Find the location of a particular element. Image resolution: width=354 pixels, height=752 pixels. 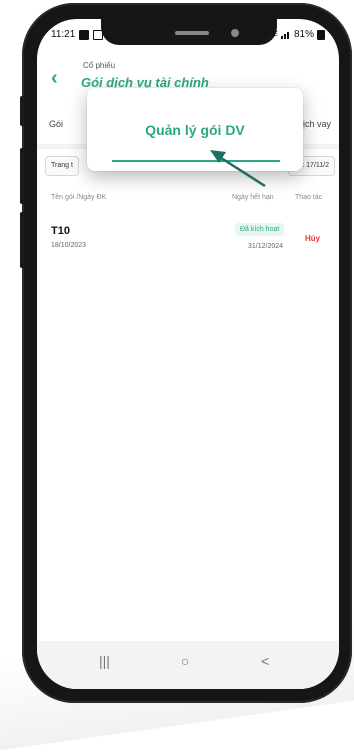

header-actions: Thao tác is located at coordinates (309, 197).